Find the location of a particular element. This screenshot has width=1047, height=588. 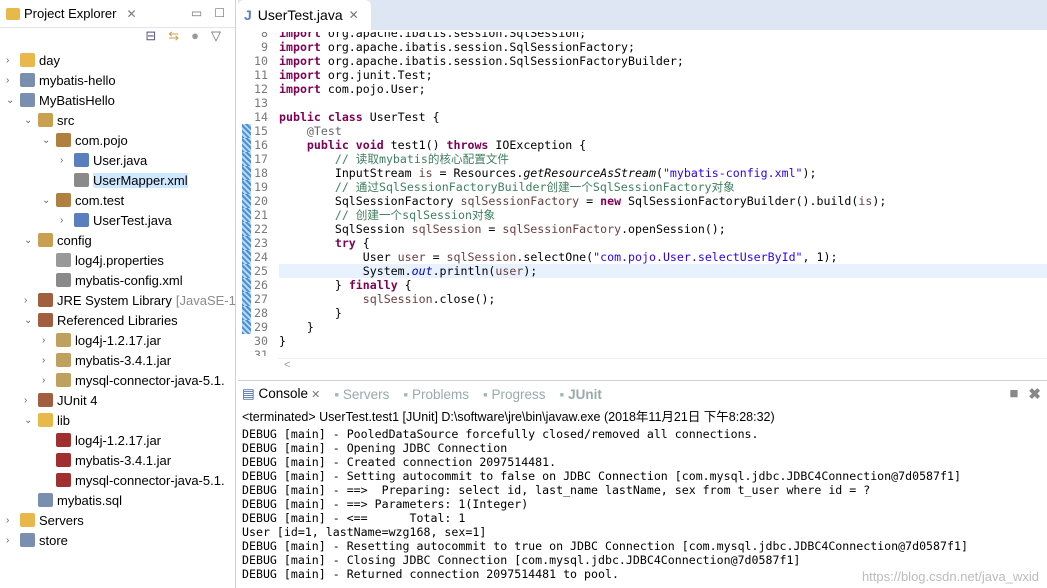

tree-item: mybatis.sql is located at coordinates (73, 500).